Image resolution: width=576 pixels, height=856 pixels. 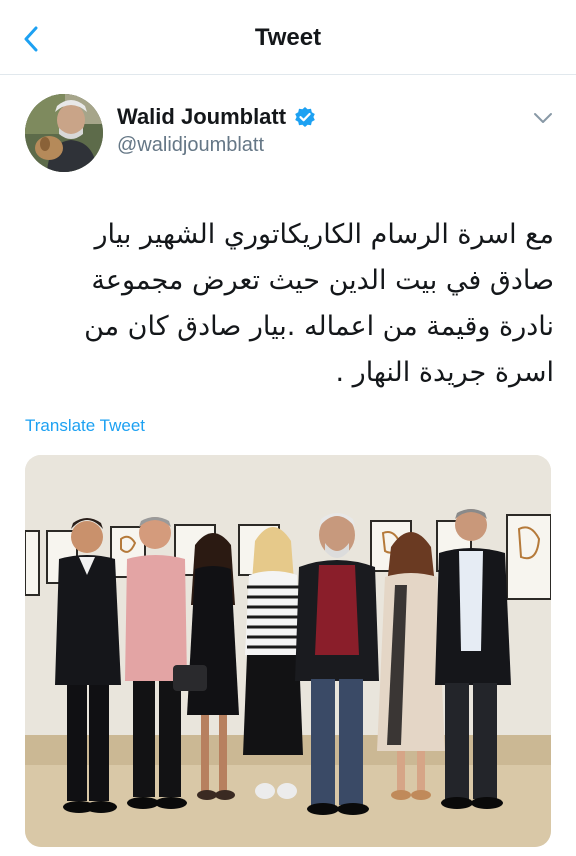 What do you see at coordinates (319, 326) in the screenshot?
I see `tweet-text-line: نادرة وقيمة من اعماله .بيار صادق كان من` at bounding box center [319, 326].